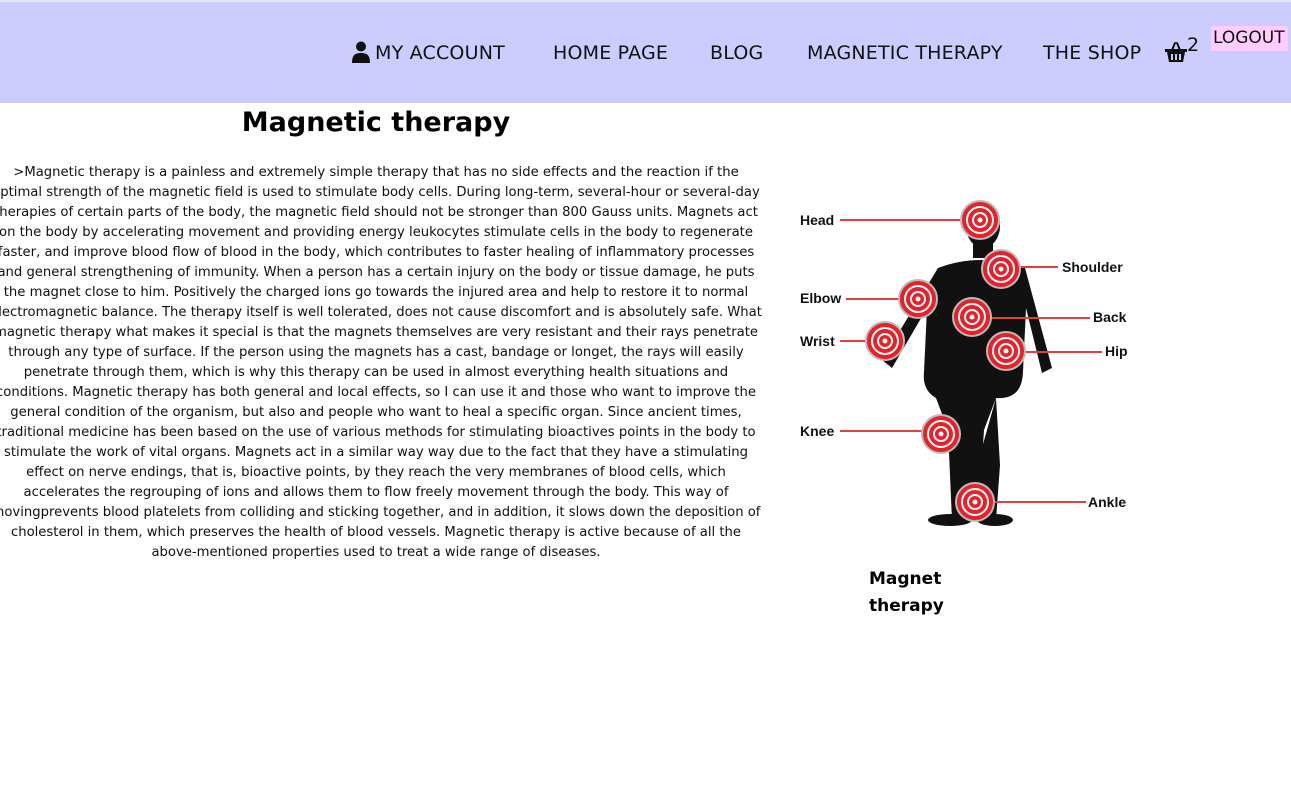 The height and width of the screenshot is (787, 1291). Describe the element at coordinates (1193, 45) in the screenshot. I see `cart-count: 2` at that location.